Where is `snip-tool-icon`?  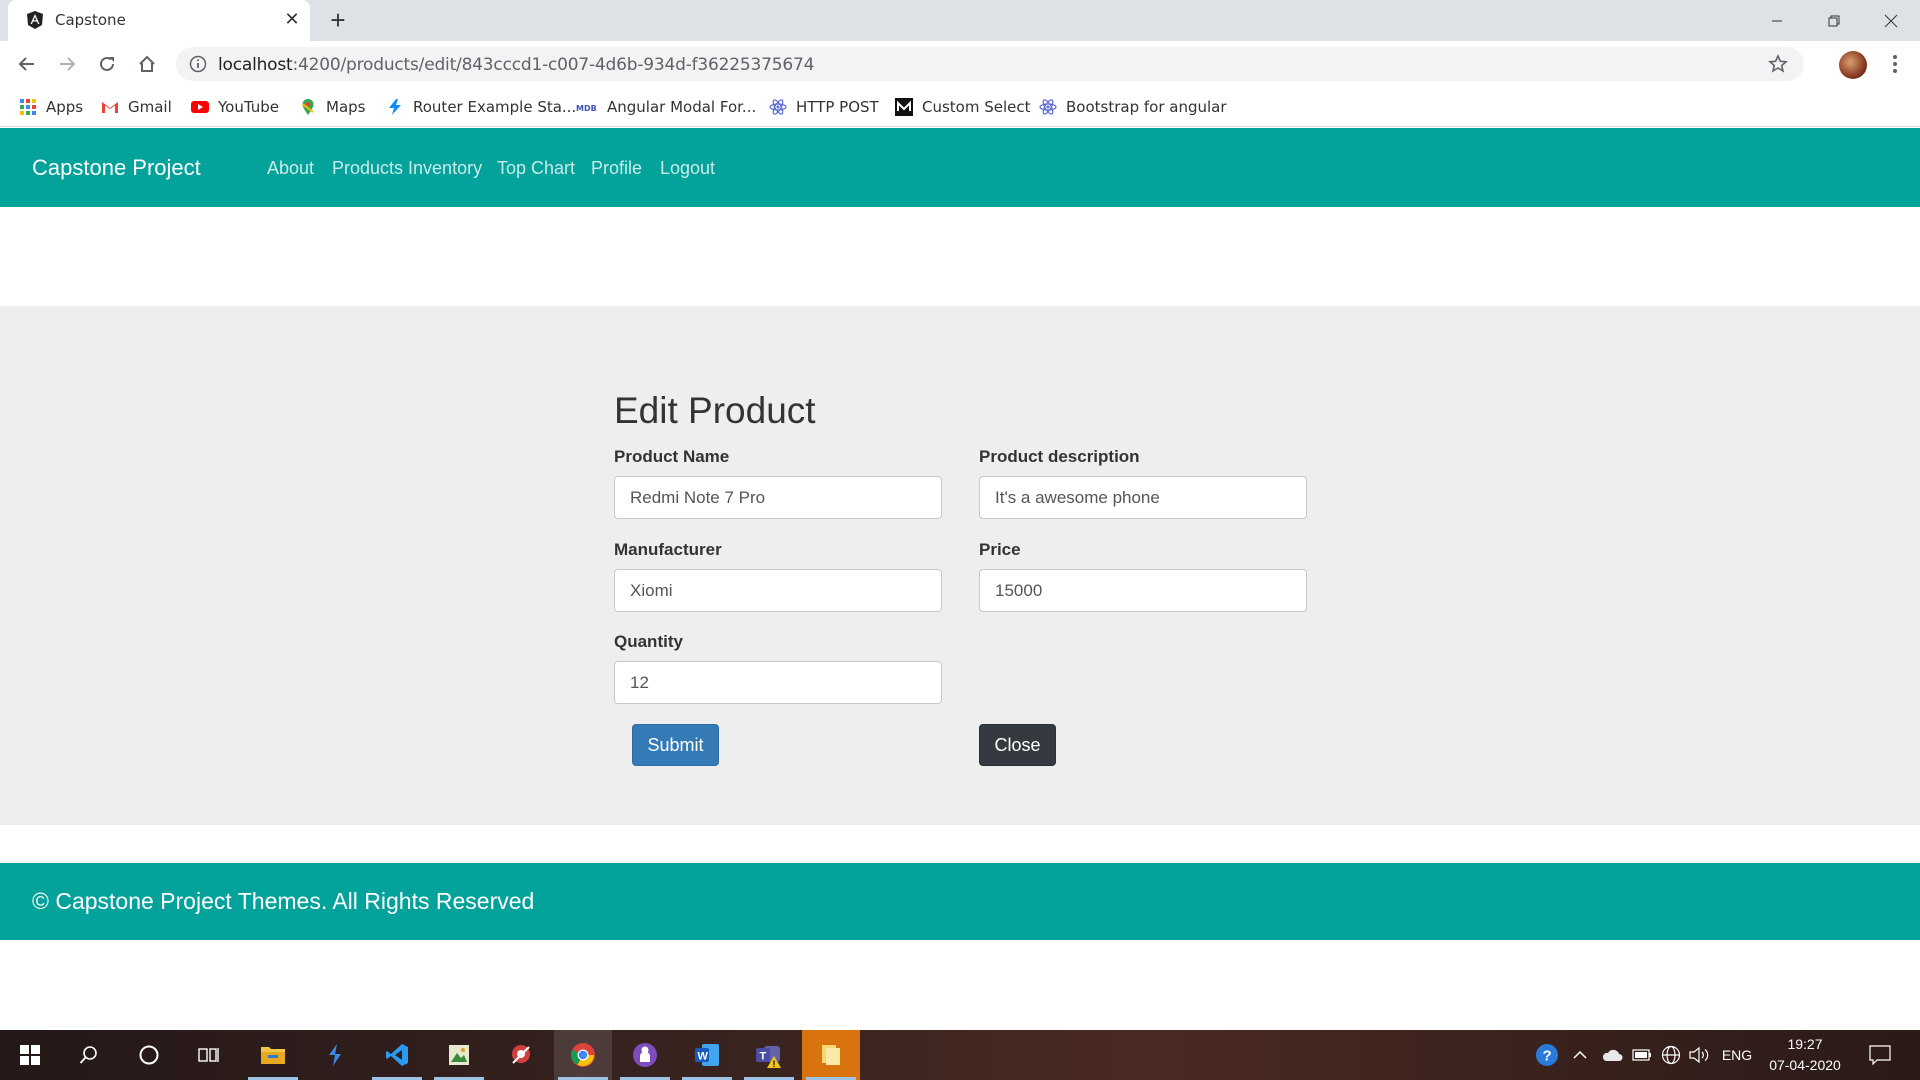 snip-tool-icon is located at coordinates (521, 1055).